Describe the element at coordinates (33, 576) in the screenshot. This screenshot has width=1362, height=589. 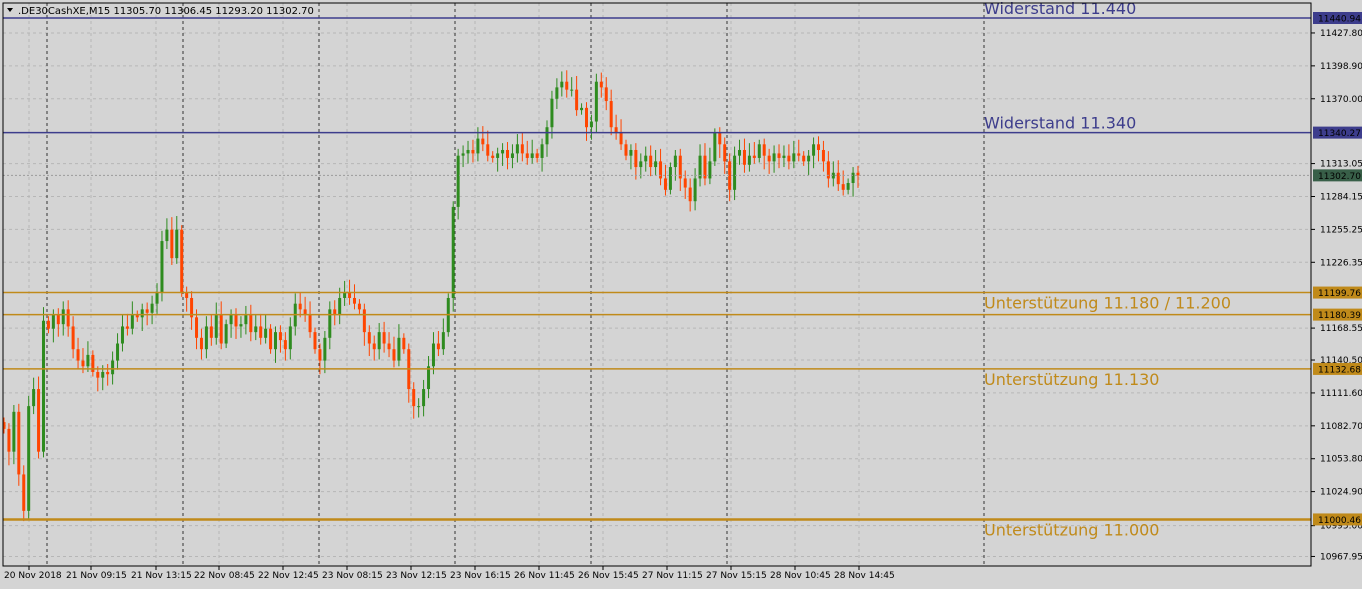
I see `time-tick-label: 20 Nov 2018` at that location.